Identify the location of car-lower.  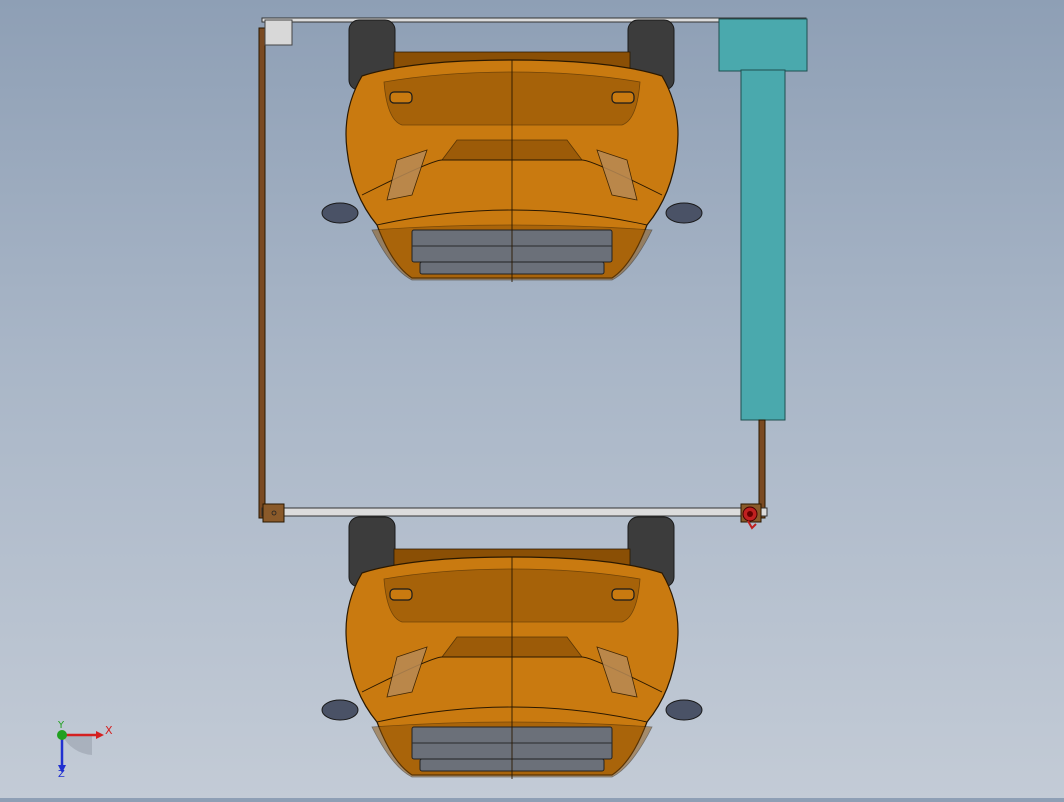
(512, 648).